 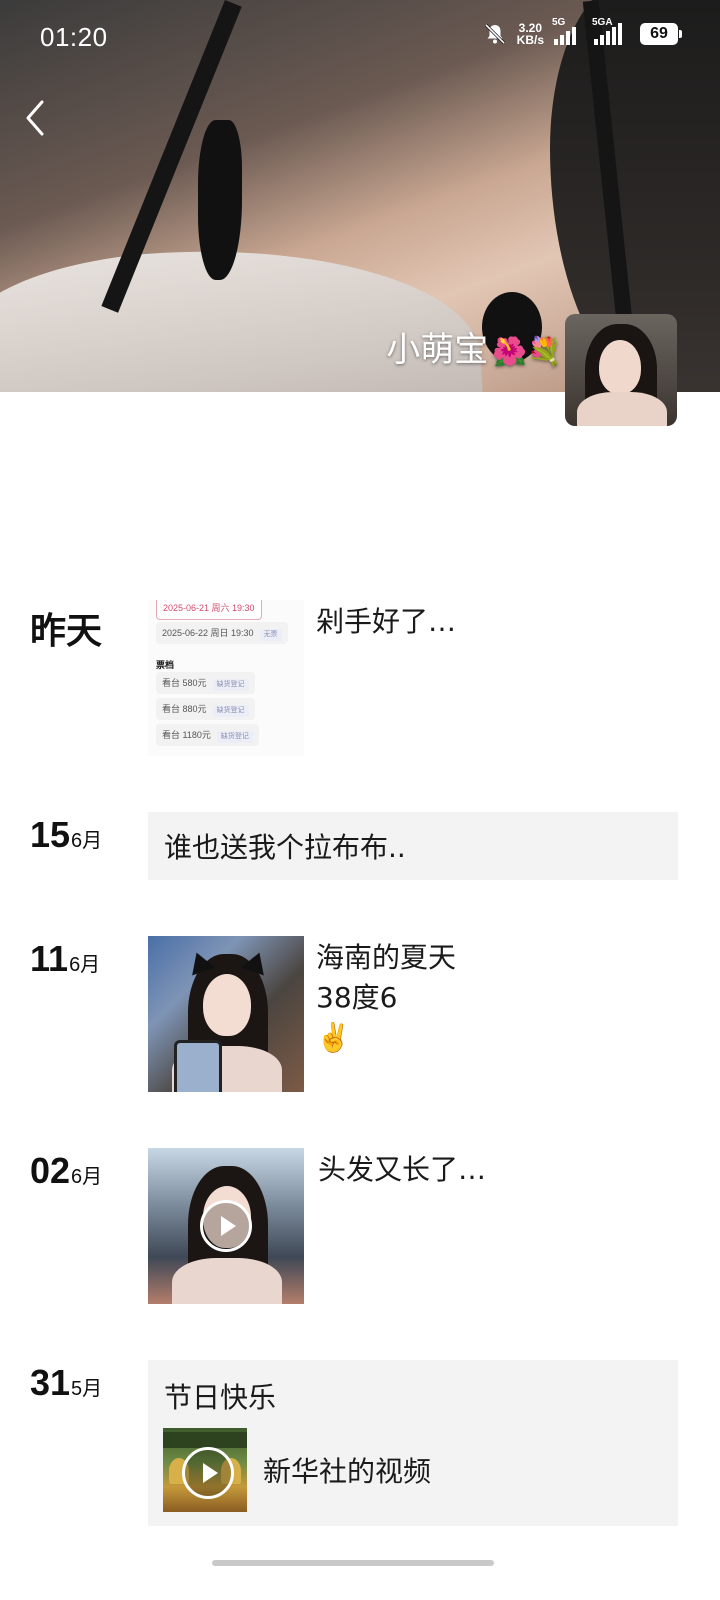 I want to click on post-text: 海南的夏天 38度6 ✌️, so click(x=386, y=997).